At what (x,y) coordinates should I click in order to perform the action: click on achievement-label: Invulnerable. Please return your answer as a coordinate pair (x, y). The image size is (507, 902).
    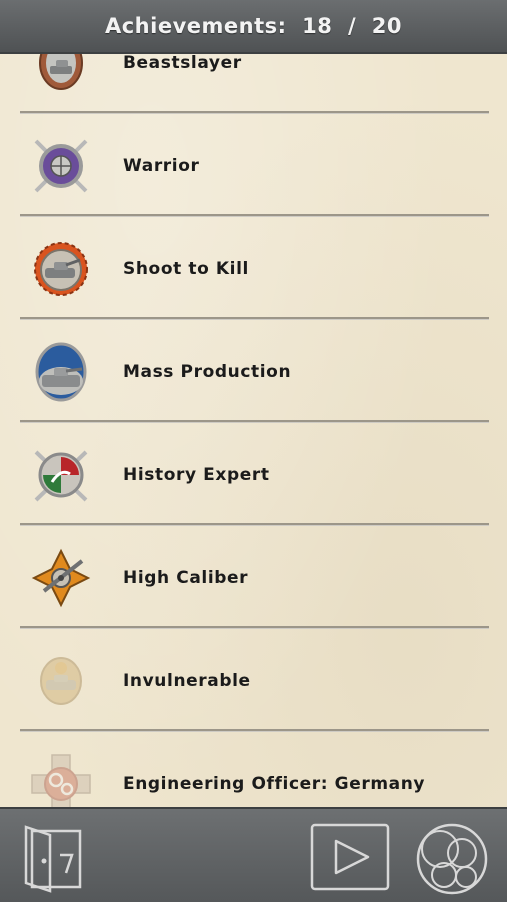
    Looking at the image, I should click on (187, 680).